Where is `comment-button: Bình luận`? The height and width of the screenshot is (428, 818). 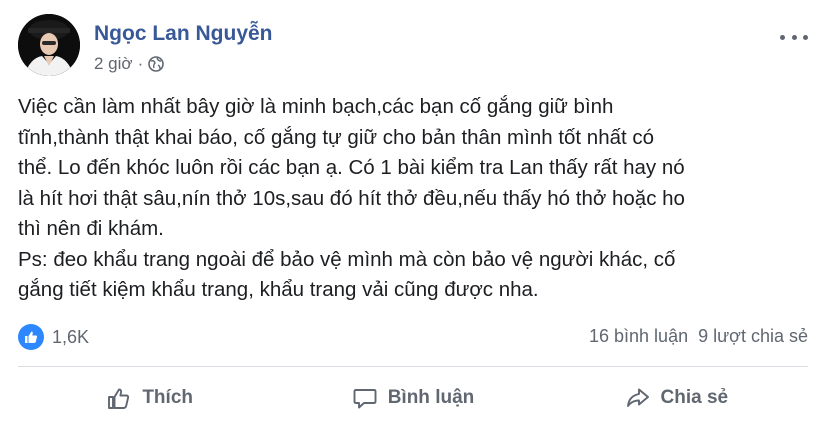
comment-button: Bình luận is located at coordinates (412, 398).